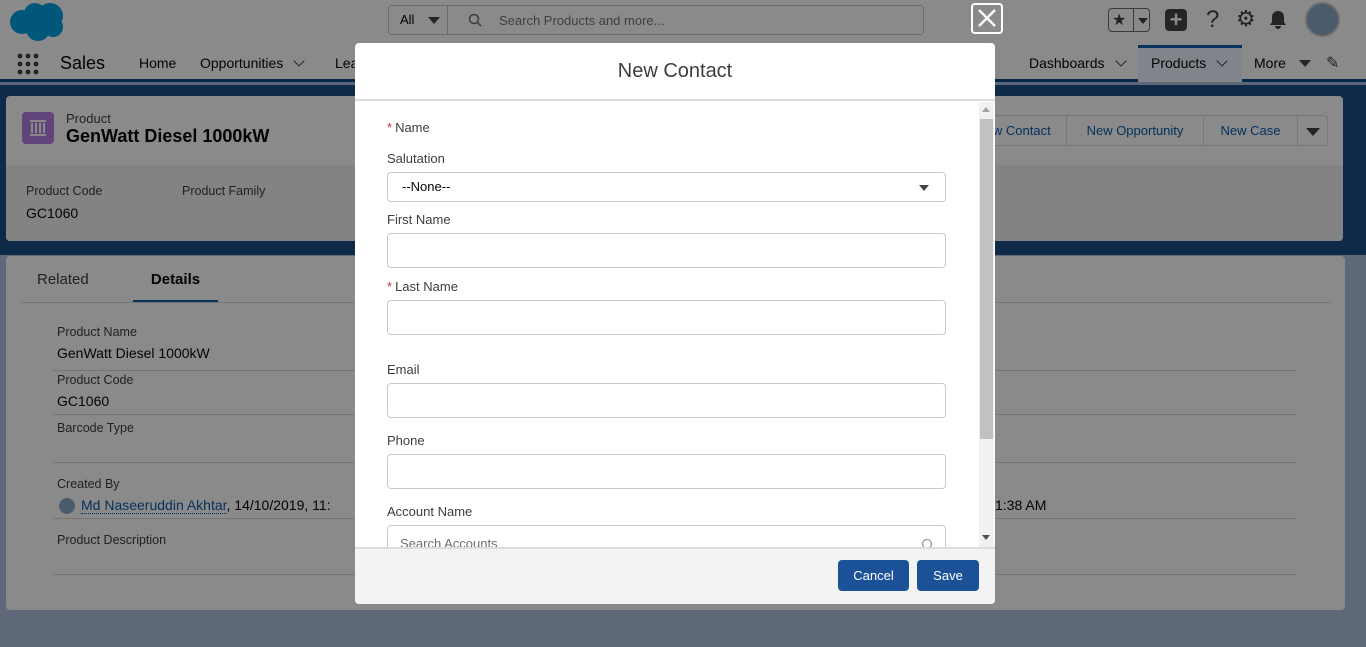 The height and width of the screenshot is (647, 1366). Describe the element at coordinates (873, 575) in the screenshot. I see `cancel-button: Cancel` at that location.